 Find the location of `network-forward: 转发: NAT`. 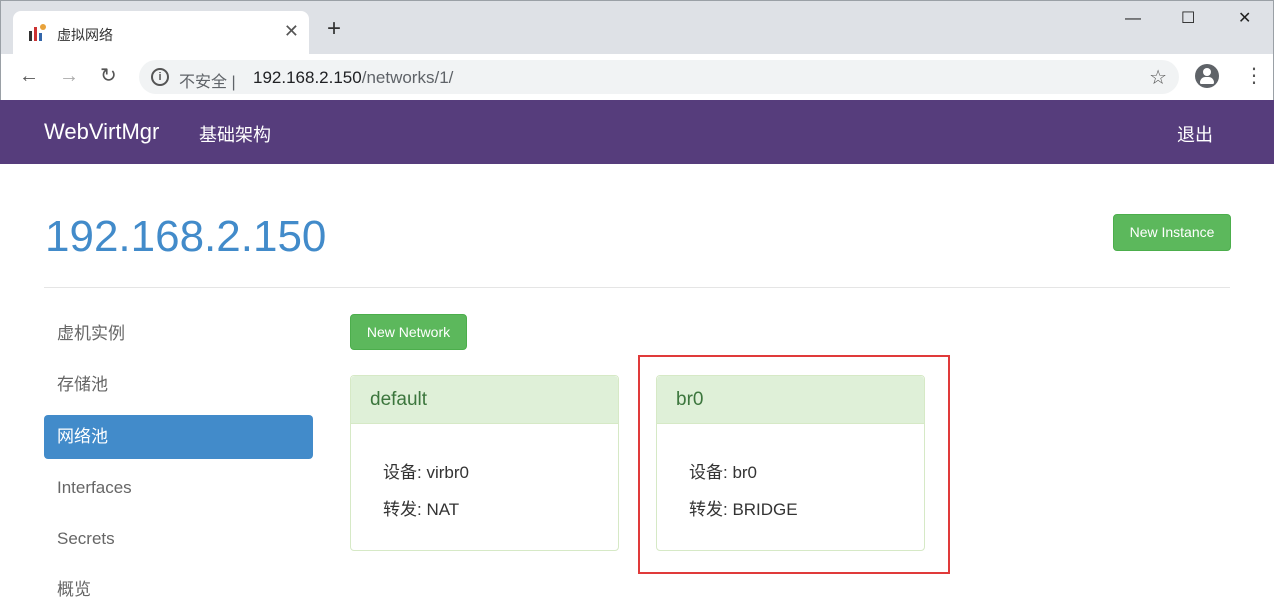

network-forward: 转发: NAT is located at coordinates (421, 509).